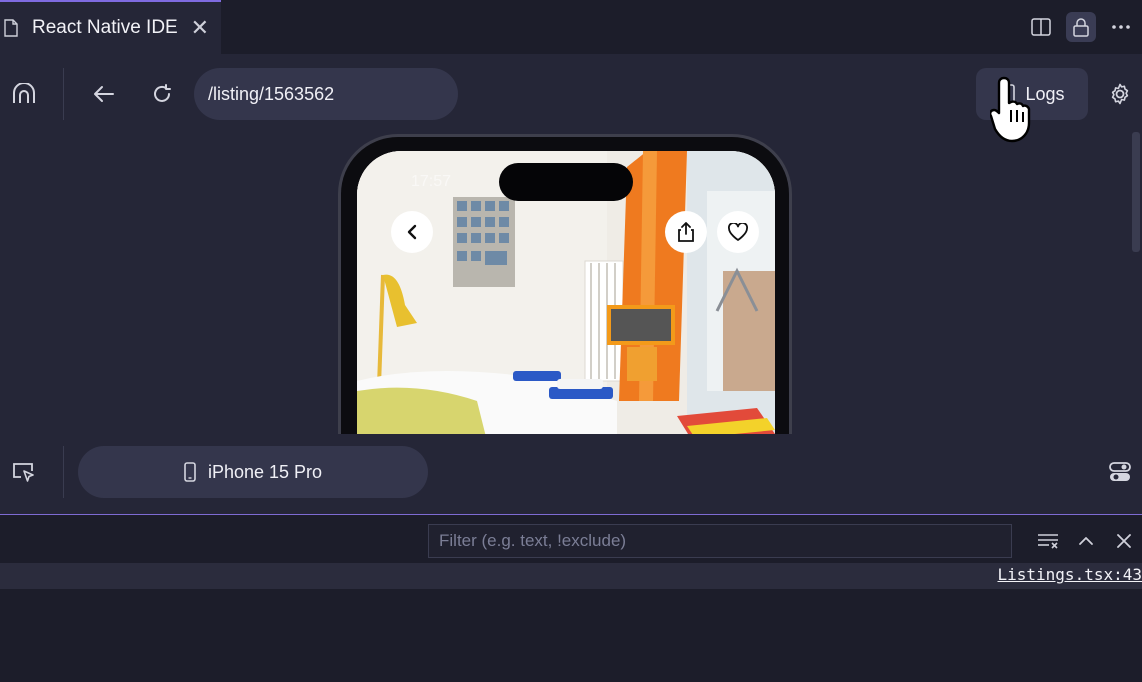 The width and height of the screenshot is (1142, 682). What do you see at coordinates (326, 94) in the screenshot?
I see `url-bar: /listing/1563562` at bounding box center [326, 94].